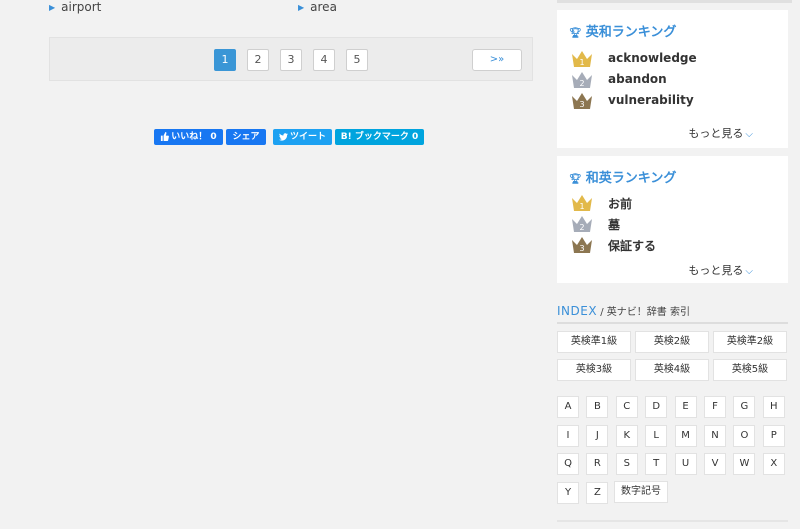 Image resolution: width=800 pixels, height=529 pixels. What do you see at coordinates (773, 464) in the screenshot?
I see `letter-button-x: X` at bounding box center [773, 464].